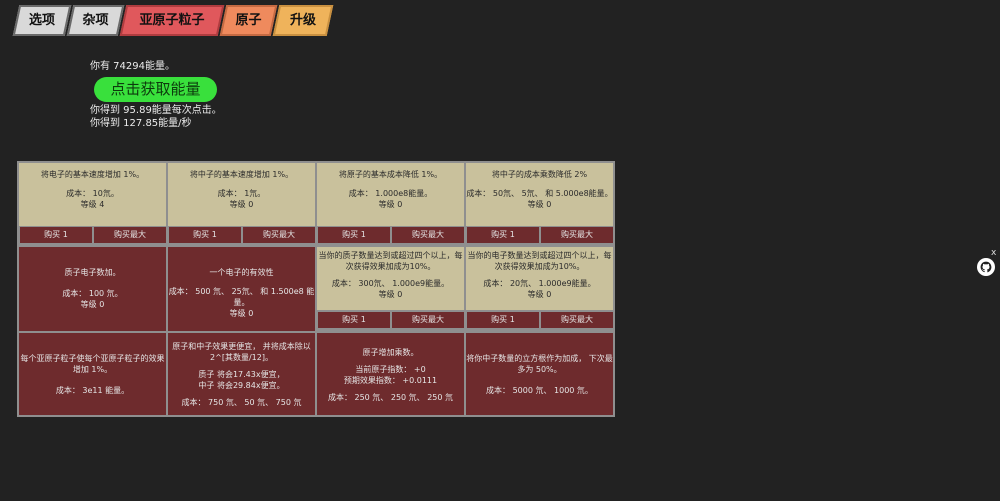  Describe the element at coordinates (993, 253) in the screenshot. I see `close-icon: x` at that location.